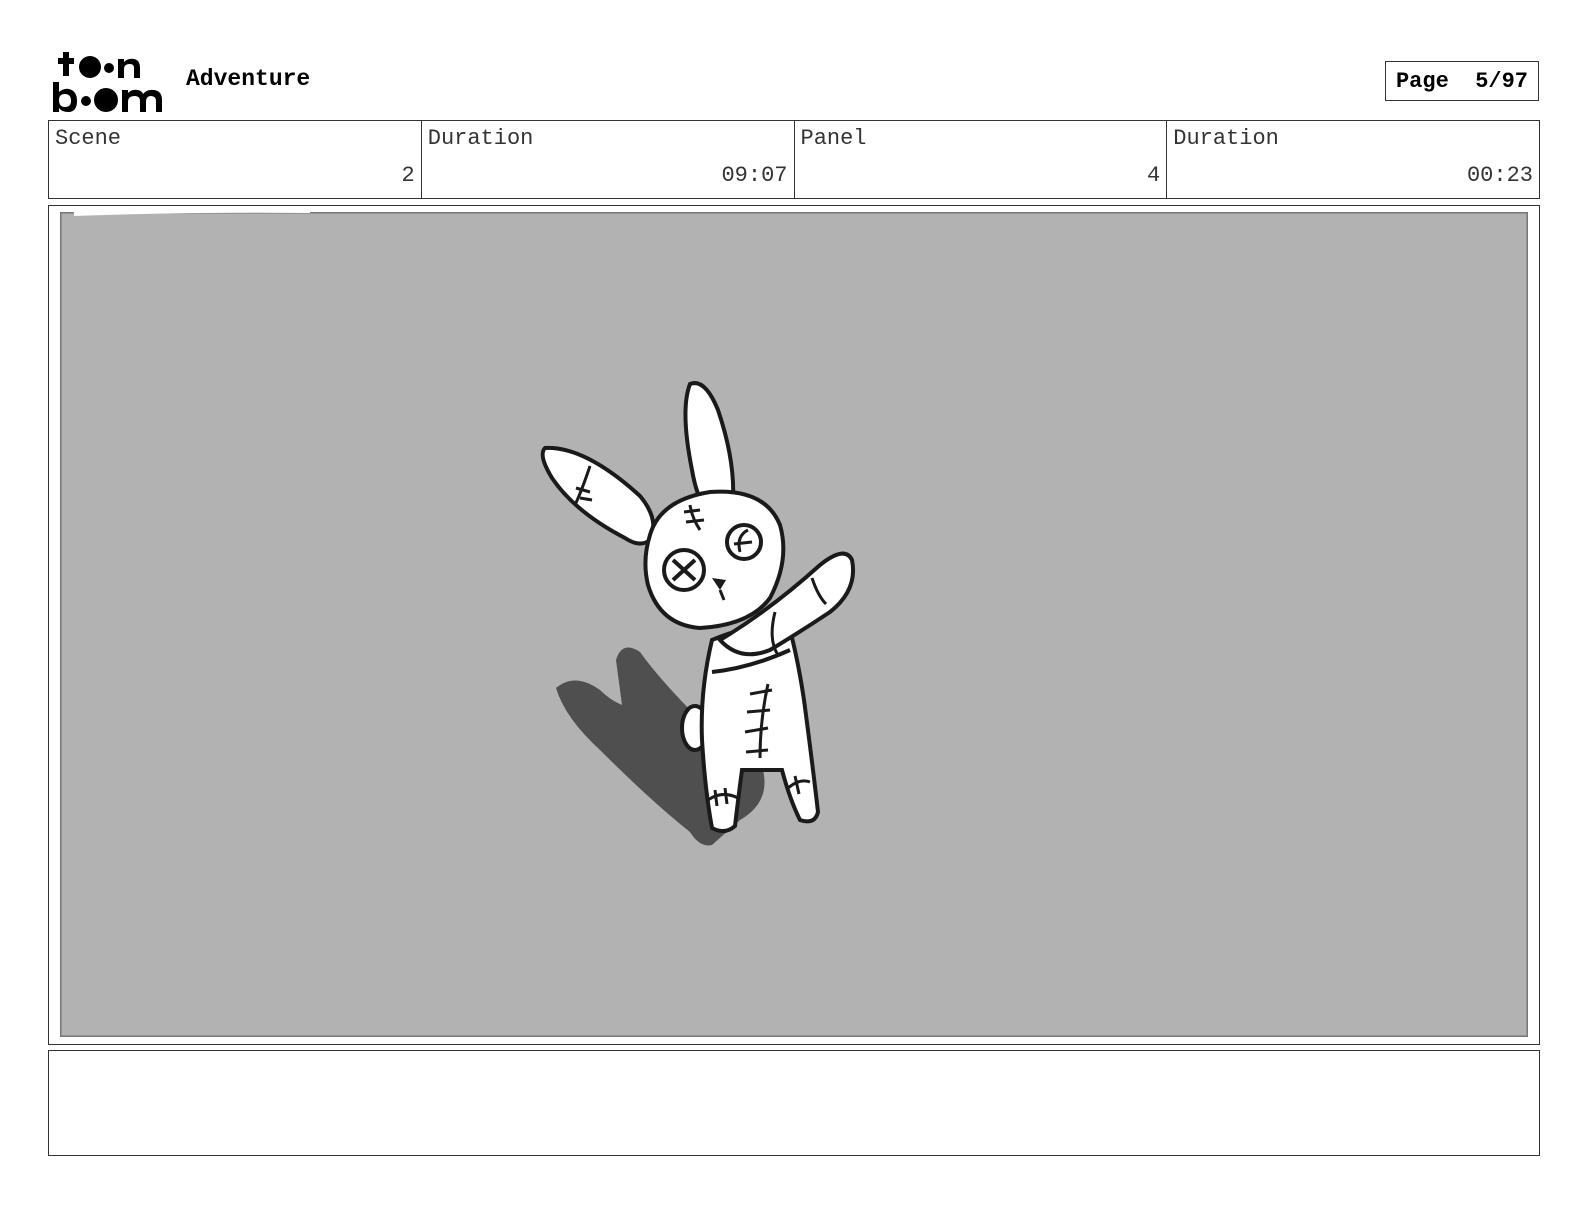  Describe the element at coordinates (608, 159) in the screenshot. I see `scene-duration-cell: Duration 09:07` at that location.